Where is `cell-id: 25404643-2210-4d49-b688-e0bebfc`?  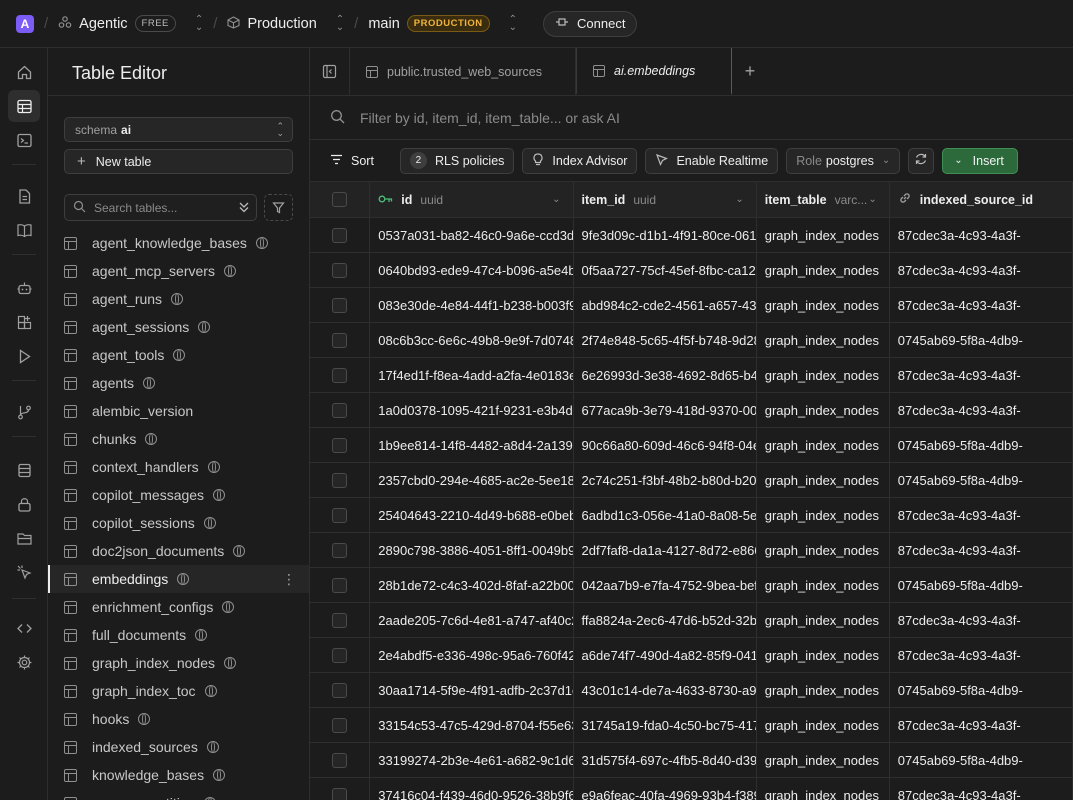 cell-id: 25404643-2210-4d49-b688-e0bebfc is located at coordinates (472, 515).